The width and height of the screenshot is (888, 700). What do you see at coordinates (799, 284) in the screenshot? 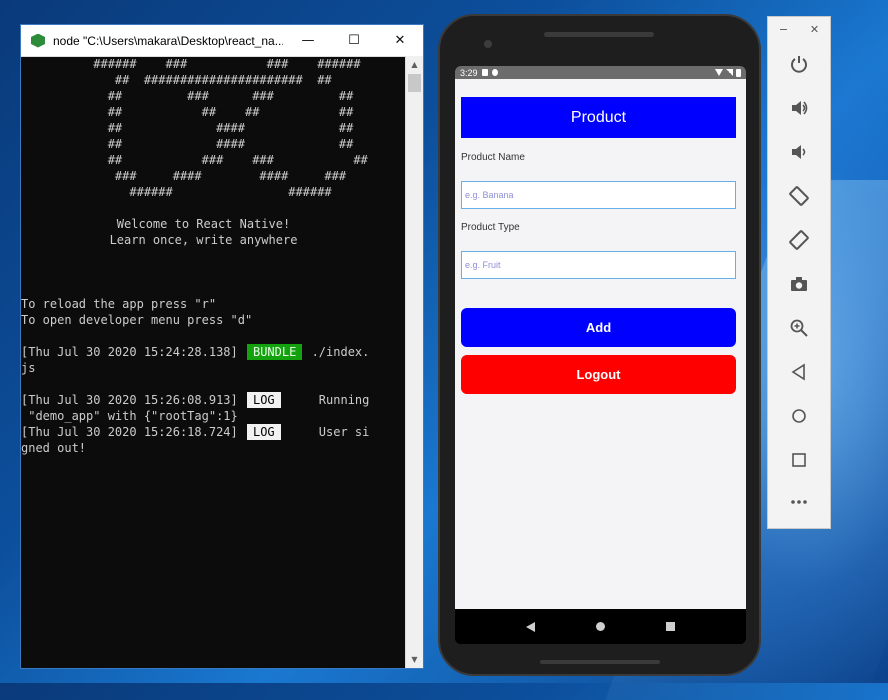
I see `camera-icon` at bounding box center [799, 284].